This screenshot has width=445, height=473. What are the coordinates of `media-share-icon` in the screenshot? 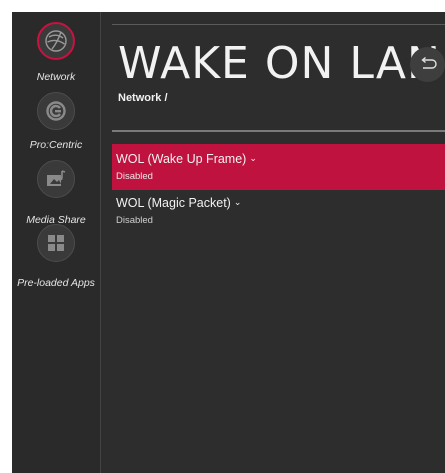 It's located at (56, 179).